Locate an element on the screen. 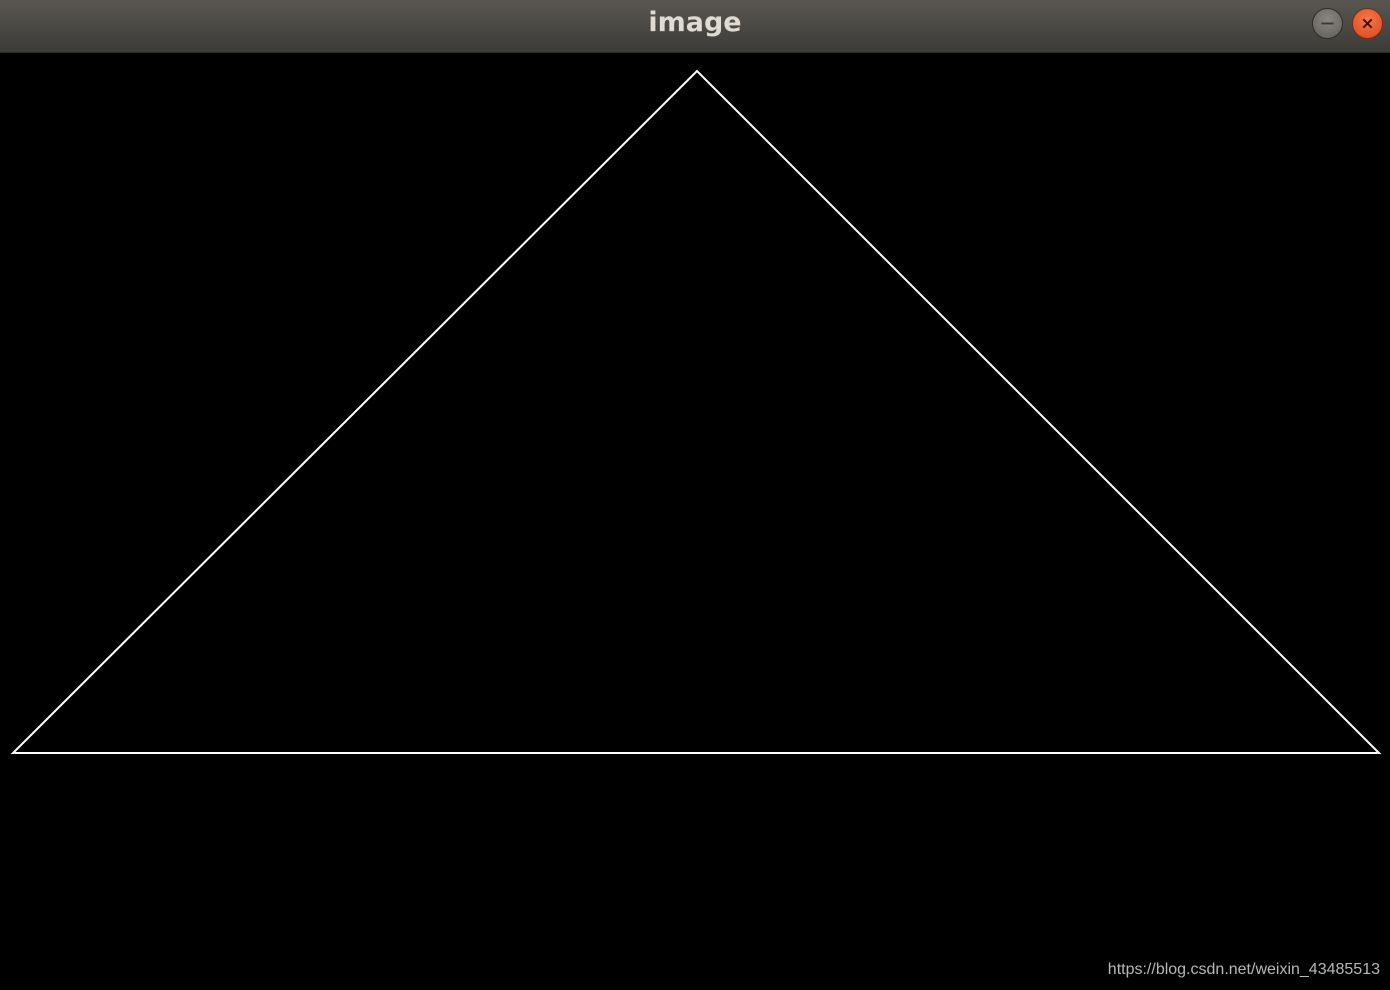  watermark-url: https://blog.csdn.net/weixin_43485513 is located at coordinates (1243, 969).